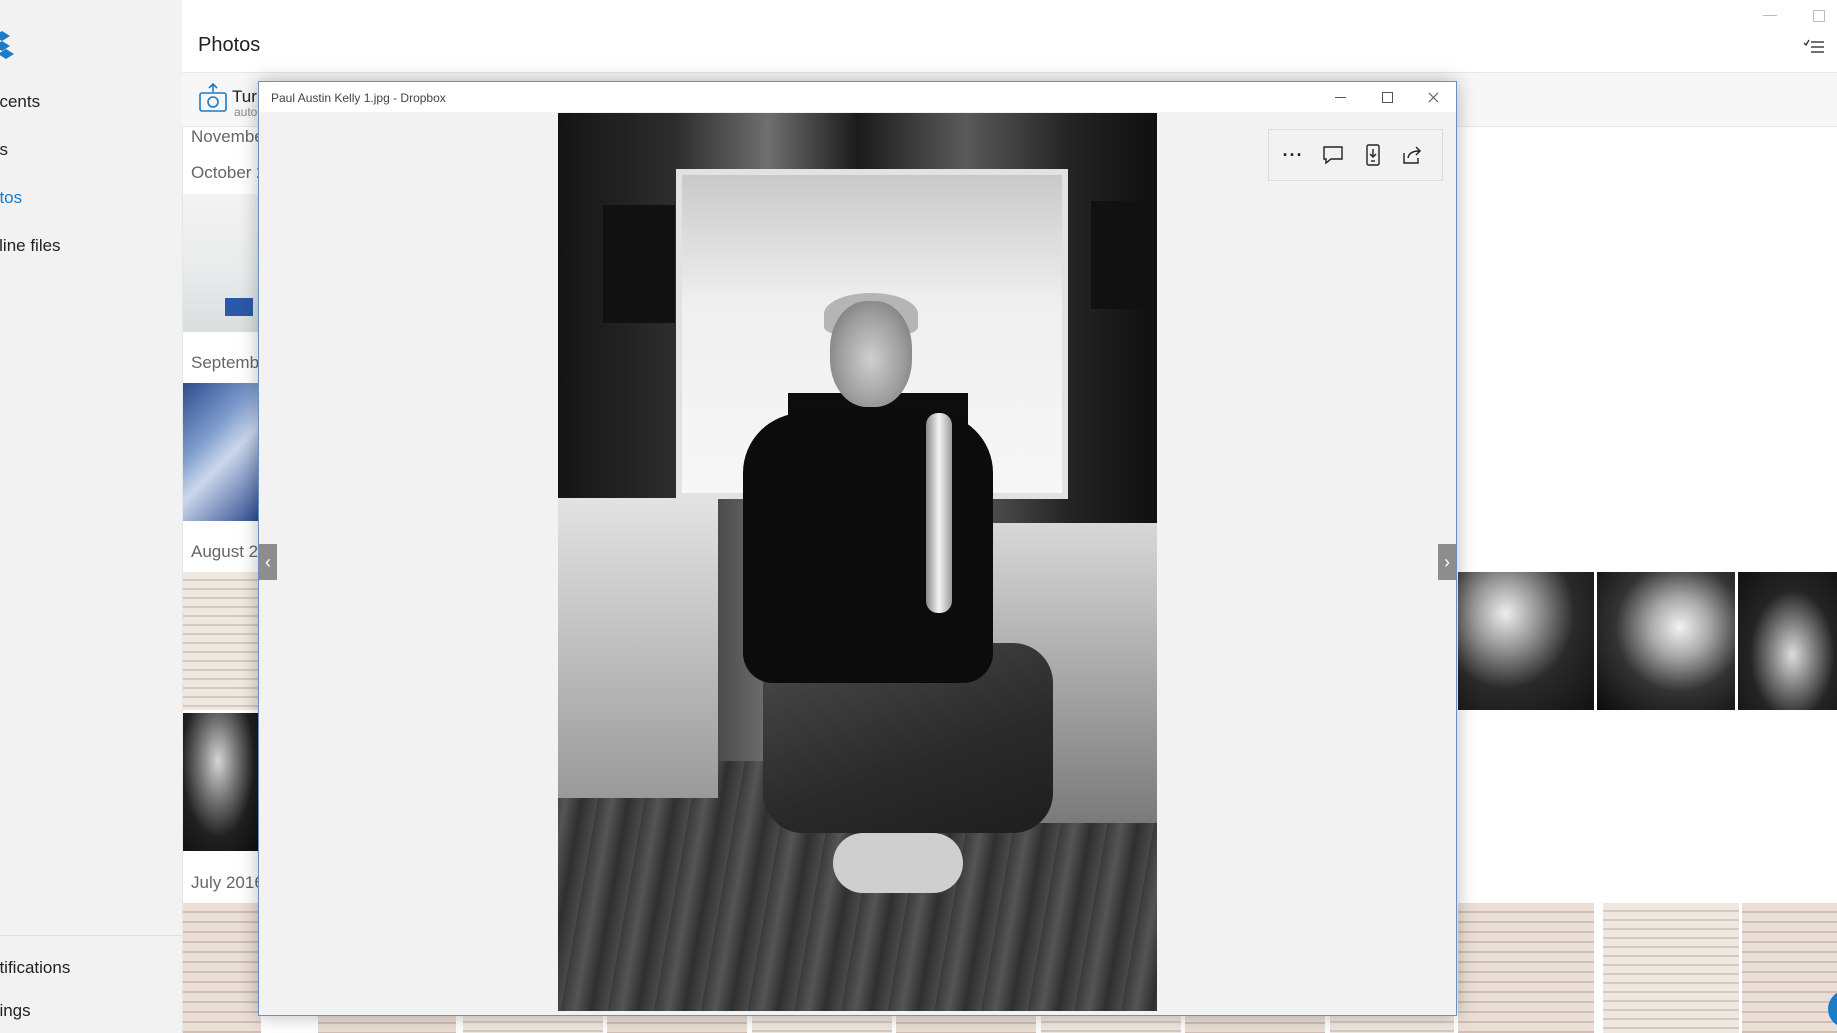 The height and width of the screenshot is (1033, 1837). Describe the element at coordinates (1433, 97) in the screenshot. I see `close-button` at that location.